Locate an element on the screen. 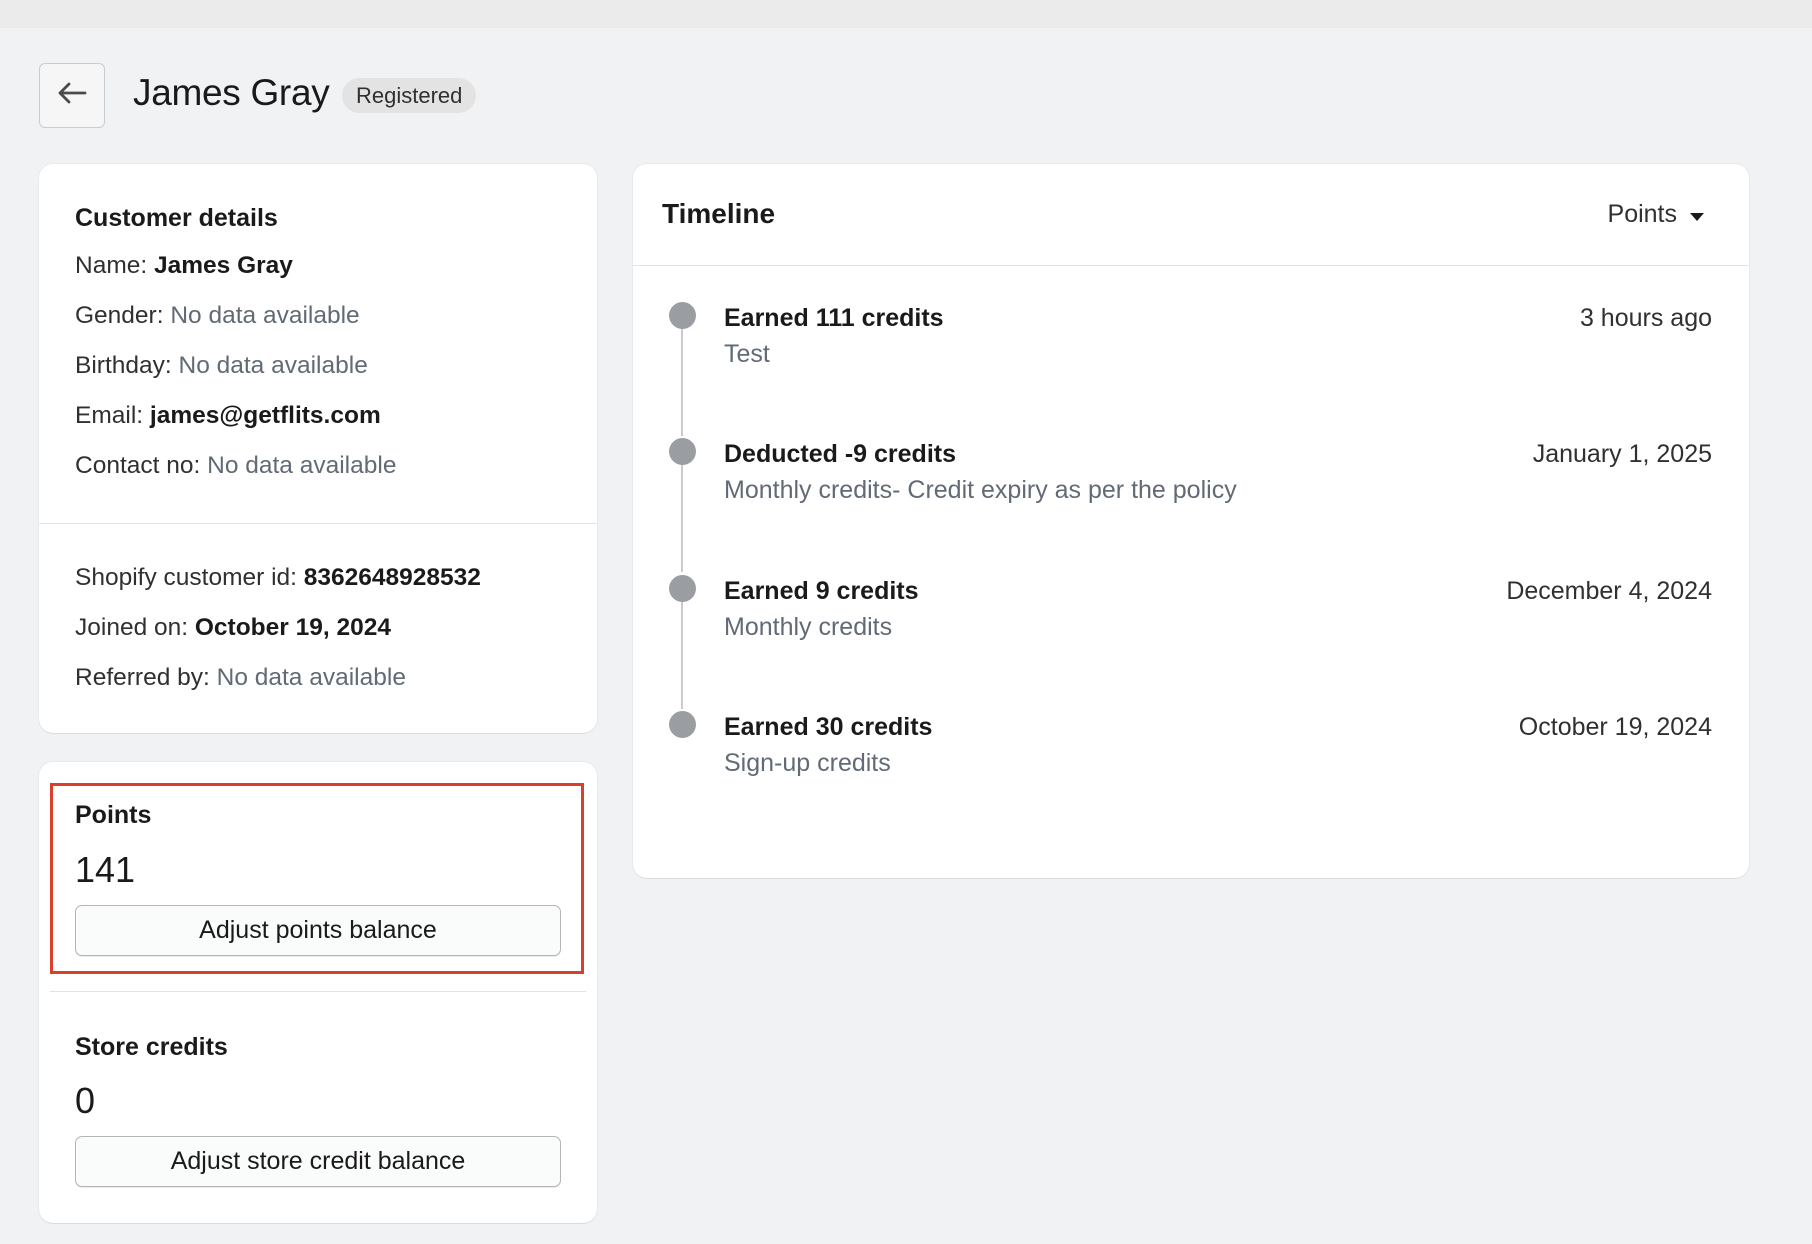 This screenshot has width=1812, height=1244. timeline-filter-dropdown: Points is located at coordinates (1656, 214).